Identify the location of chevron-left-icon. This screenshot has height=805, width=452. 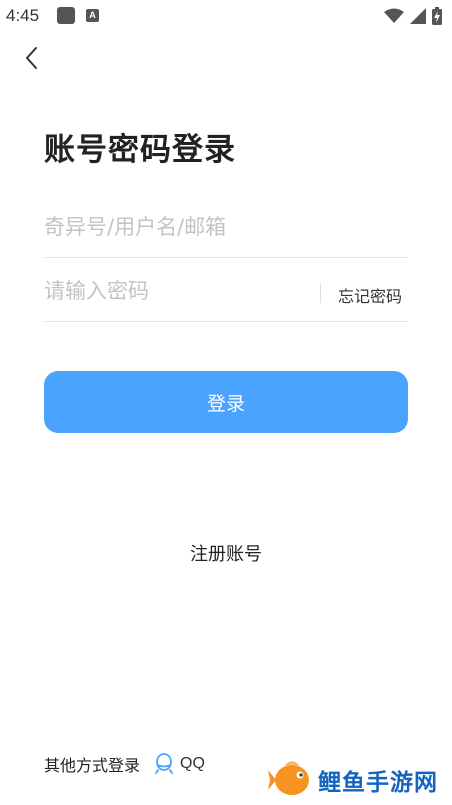
(31, 58).